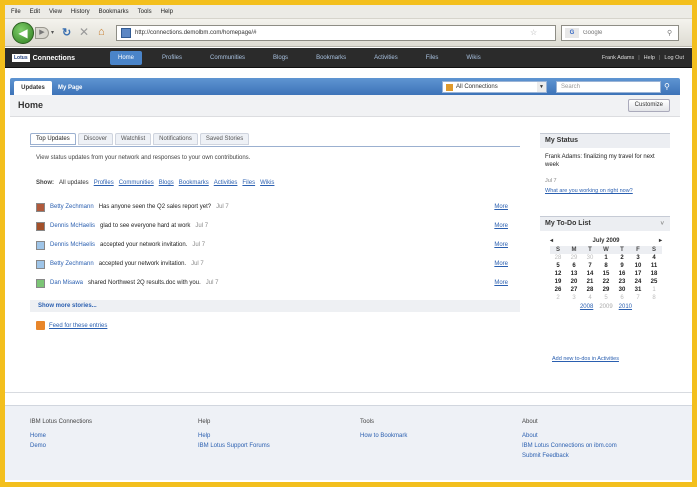 Image resolution: width=697 pixels, height=487 pixels. What do you see at coordinates (660, 241) in the screenshot?
I see `next-month-icon: ▸` at bounding box center [660, 241].